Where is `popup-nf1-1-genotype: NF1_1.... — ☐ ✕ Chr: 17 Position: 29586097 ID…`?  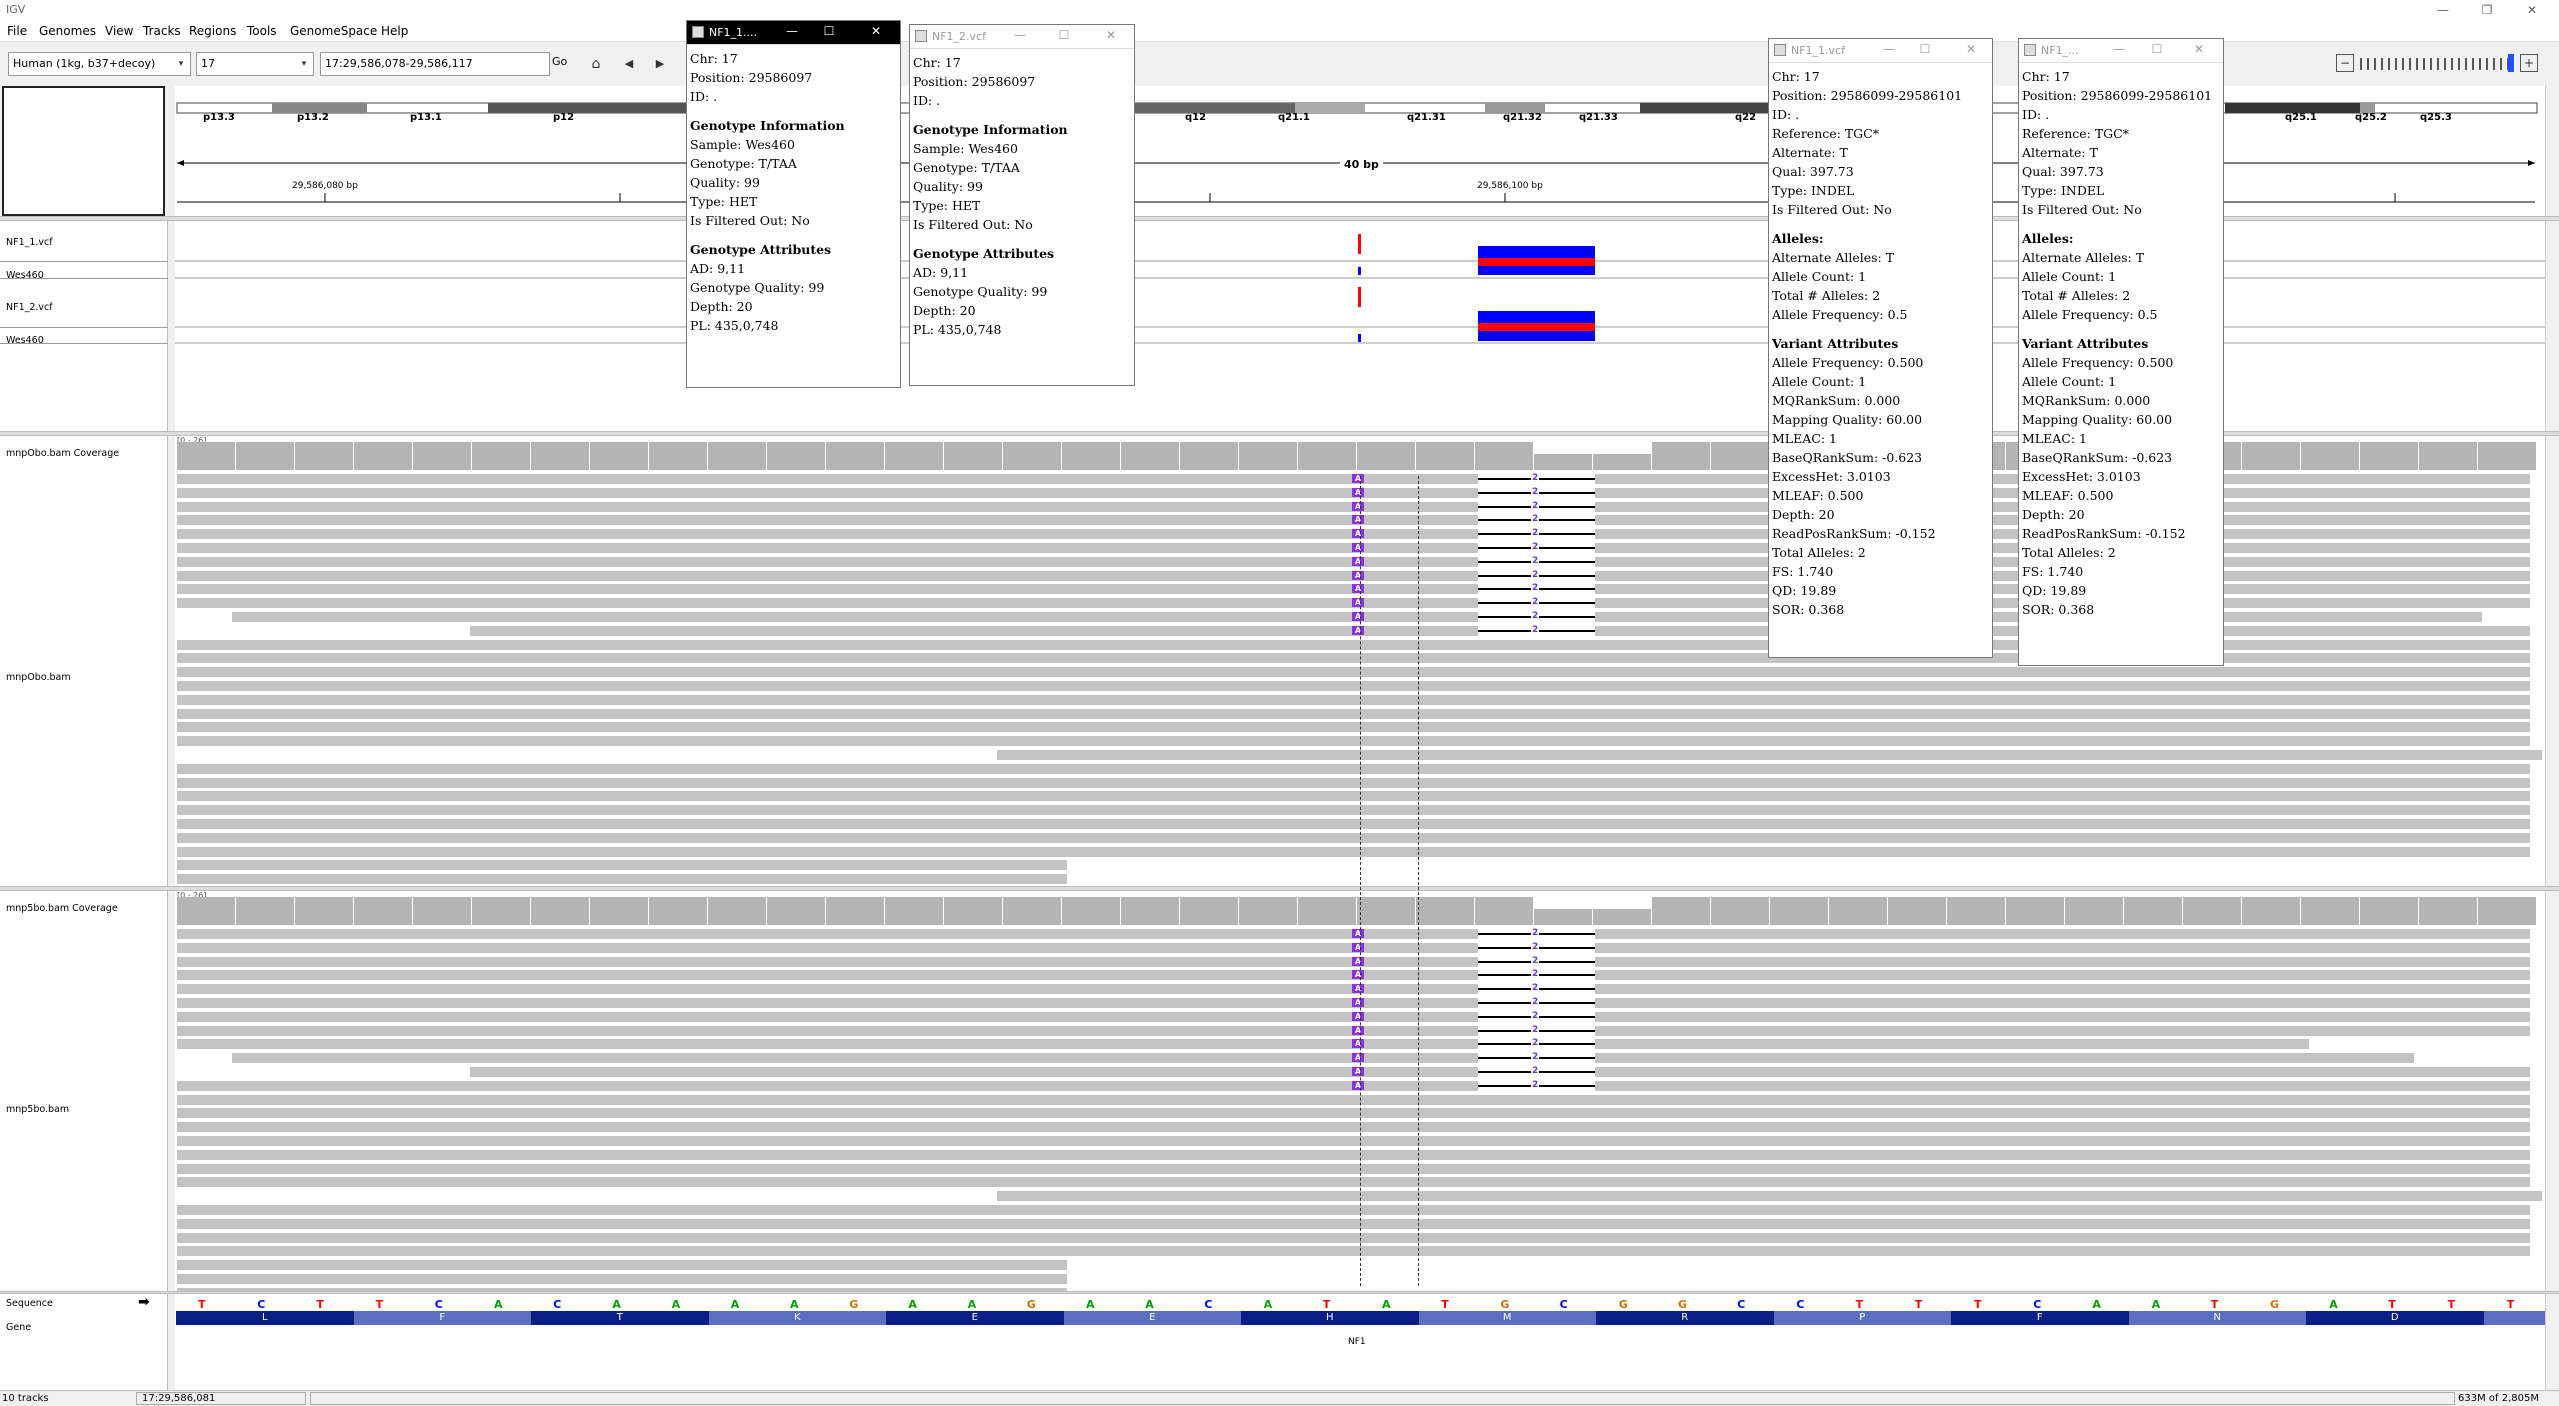
popup-nf1-1-genotype: NF1_1.... — ☐ ✕ Chr: 17 Position: 29586097 ID… is located at coordinates (793, 204).